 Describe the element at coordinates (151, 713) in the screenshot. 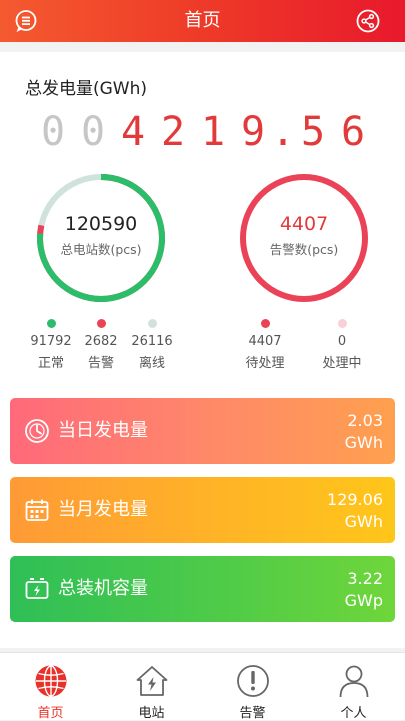

I see `tab-label: 电站` at that location.